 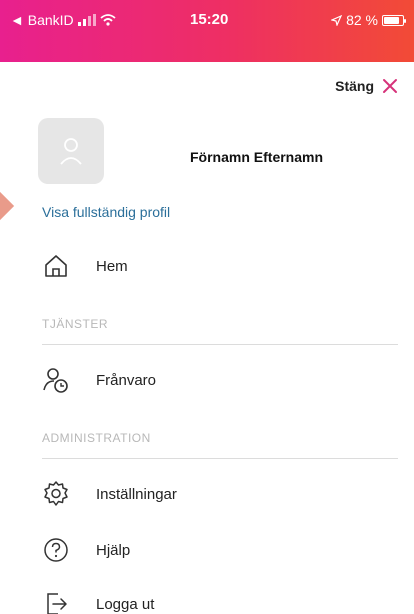 I want to click on section-title-services: TJÄNSTER, so click(x=75, y=324).